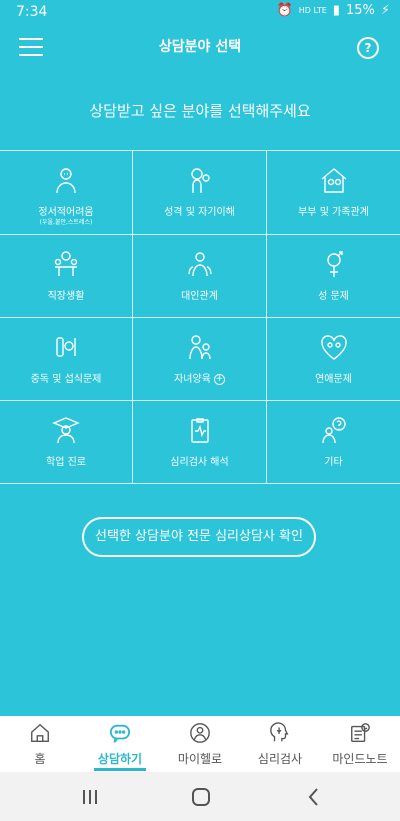 The width and height of the screenshot is (400, 821). I want to click on profile-icon, so click(200, 733).